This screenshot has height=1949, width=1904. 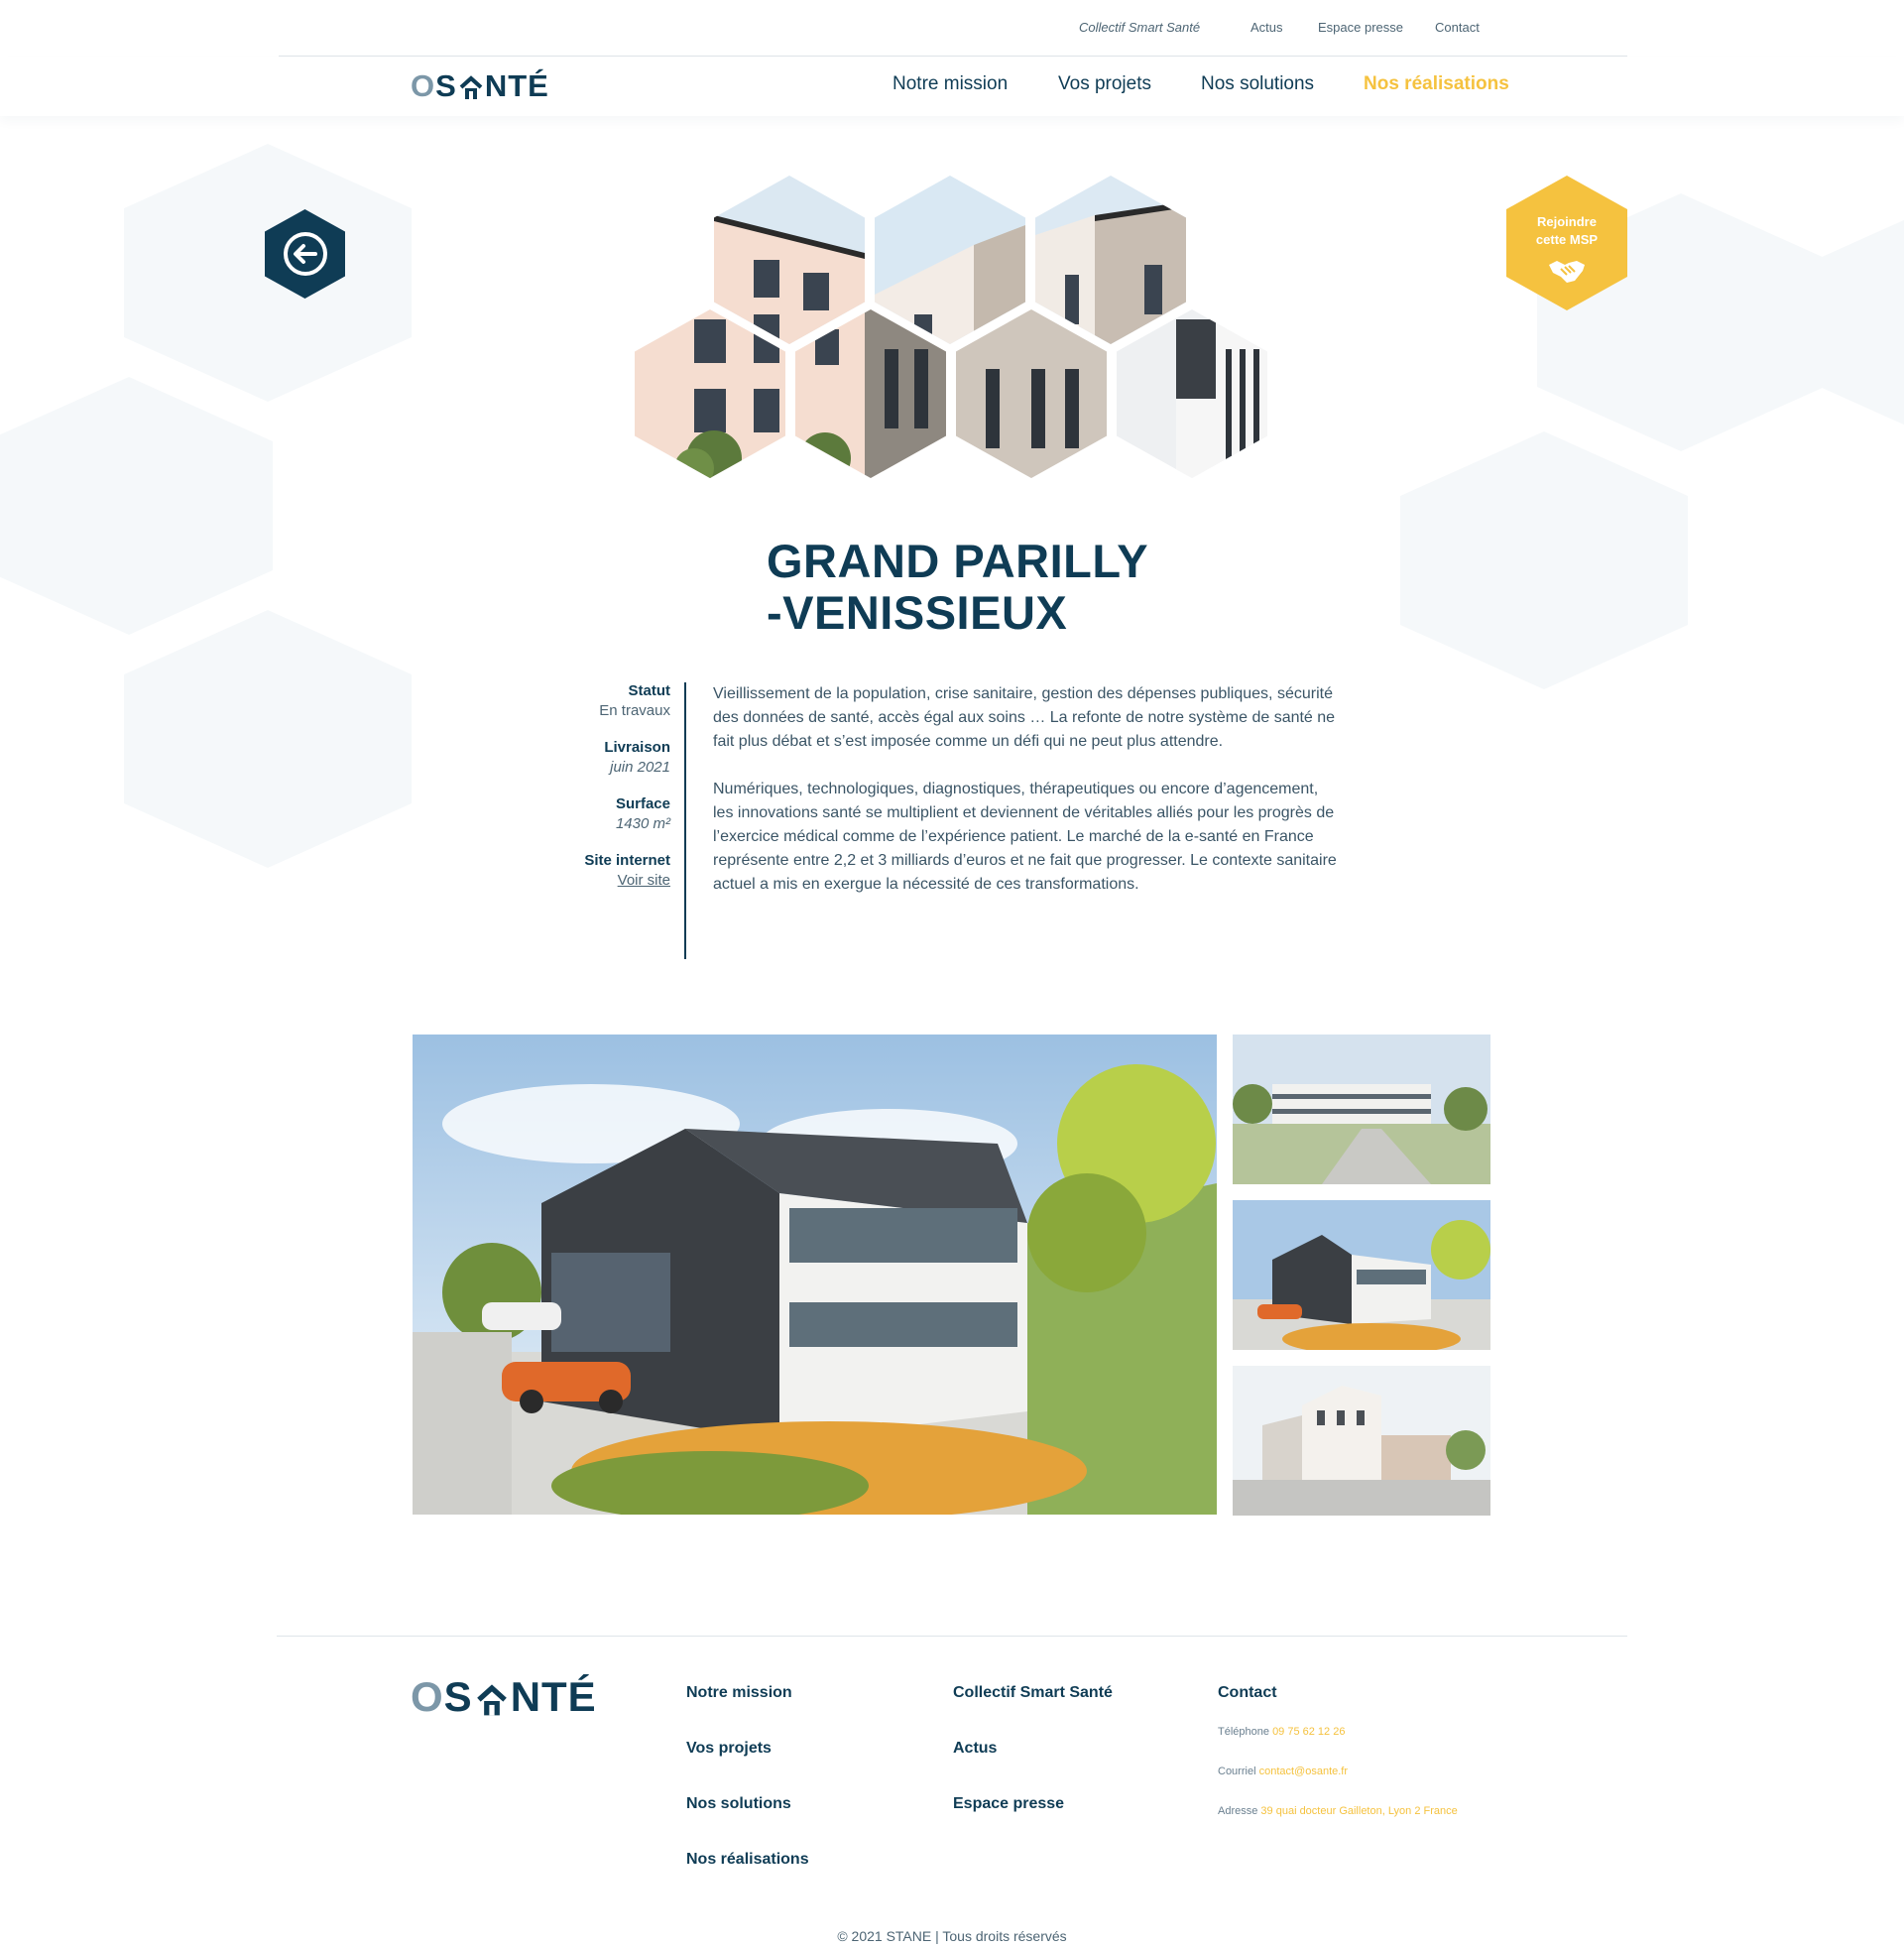 I want to click on site-label: Site internet, so click(x=627, y=861).